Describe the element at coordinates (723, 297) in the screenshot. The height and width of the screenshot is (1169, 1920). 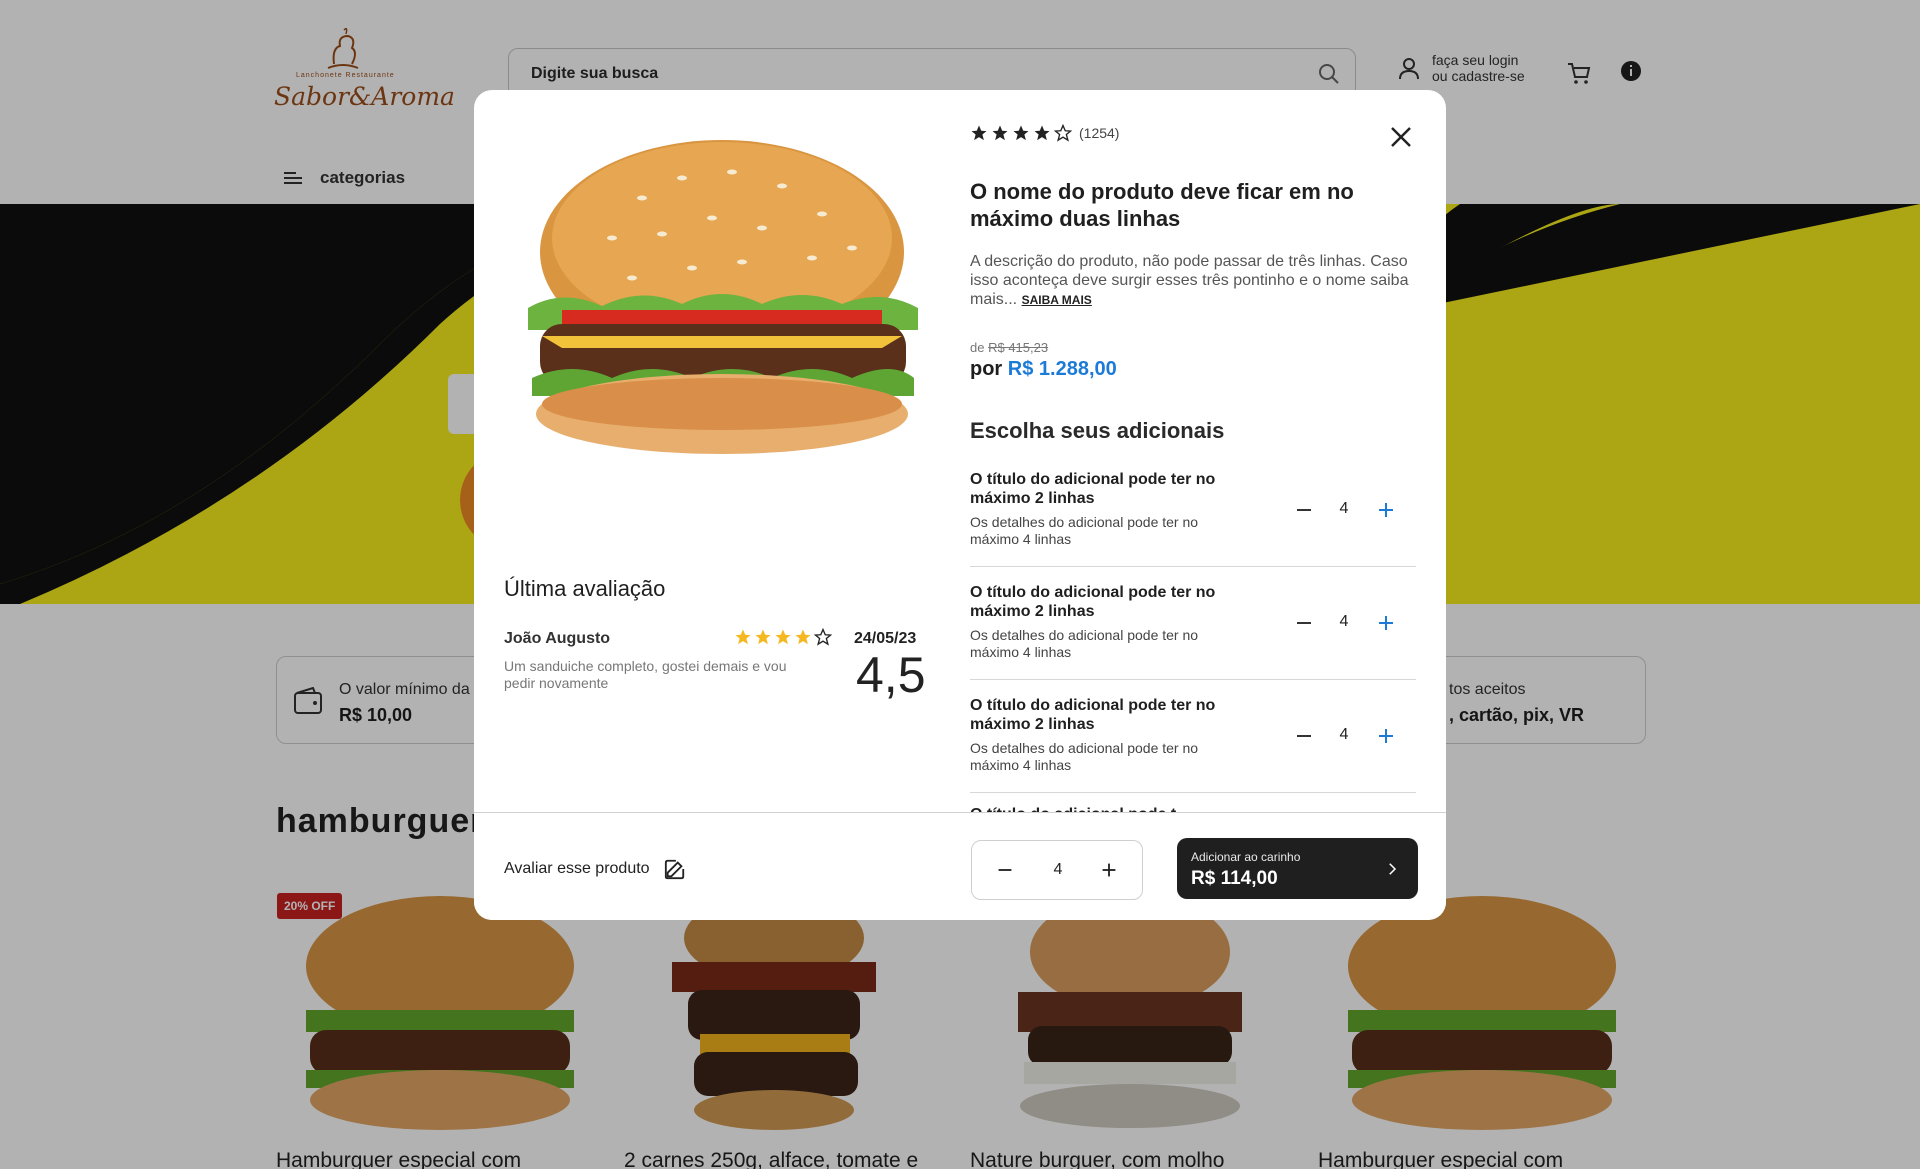
I see `product-photo` at that location.